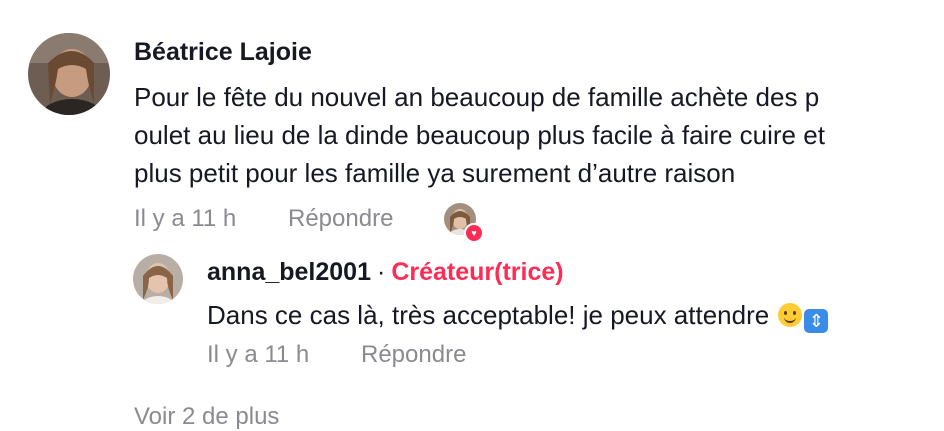 Image resolution: width=944 pixels, height=431 pixels. Describe the element at coordinates (258, 354) in the screenshot. I see `reply-timestamp: Il y a 11 h` at that location.